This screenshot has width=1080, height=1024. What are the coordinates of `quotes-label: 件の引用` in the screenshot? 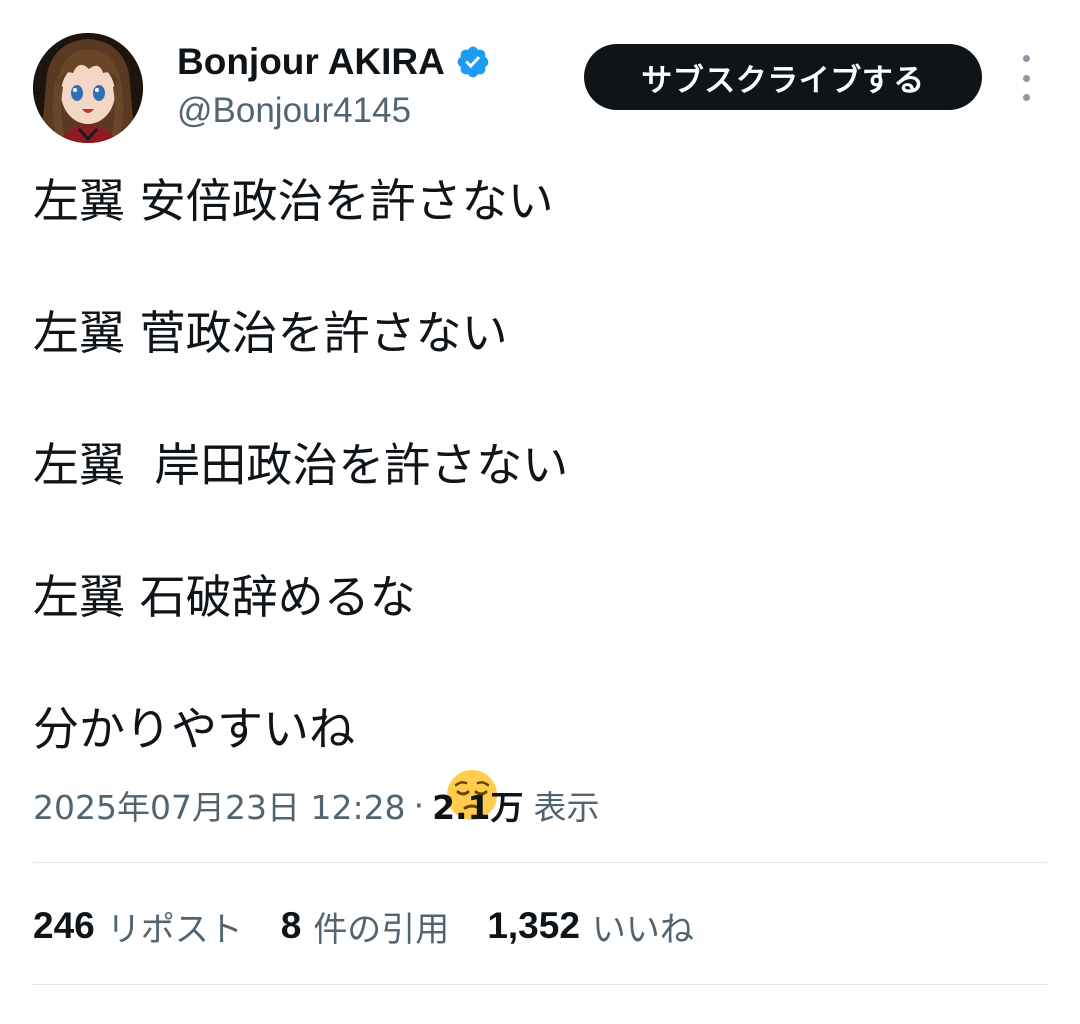 It's located at (381, 929).